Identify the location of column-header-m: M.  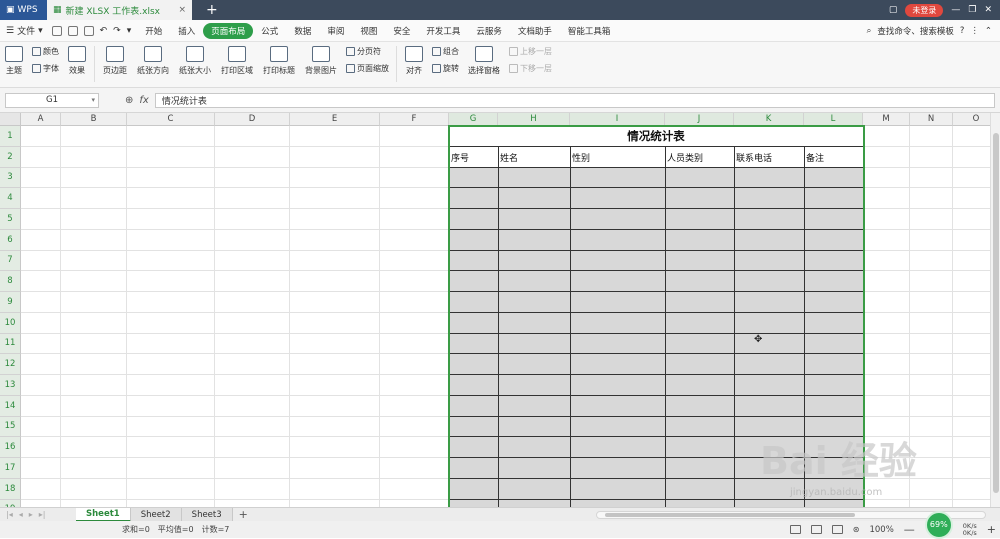
(886, 119).